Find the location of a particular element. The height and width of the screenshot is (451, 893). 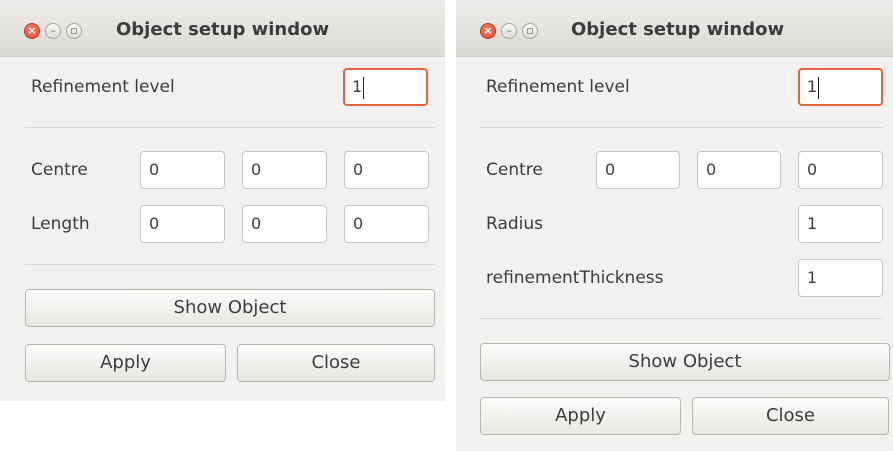

length-x-input: 0 is located at coordinates (182, 224).